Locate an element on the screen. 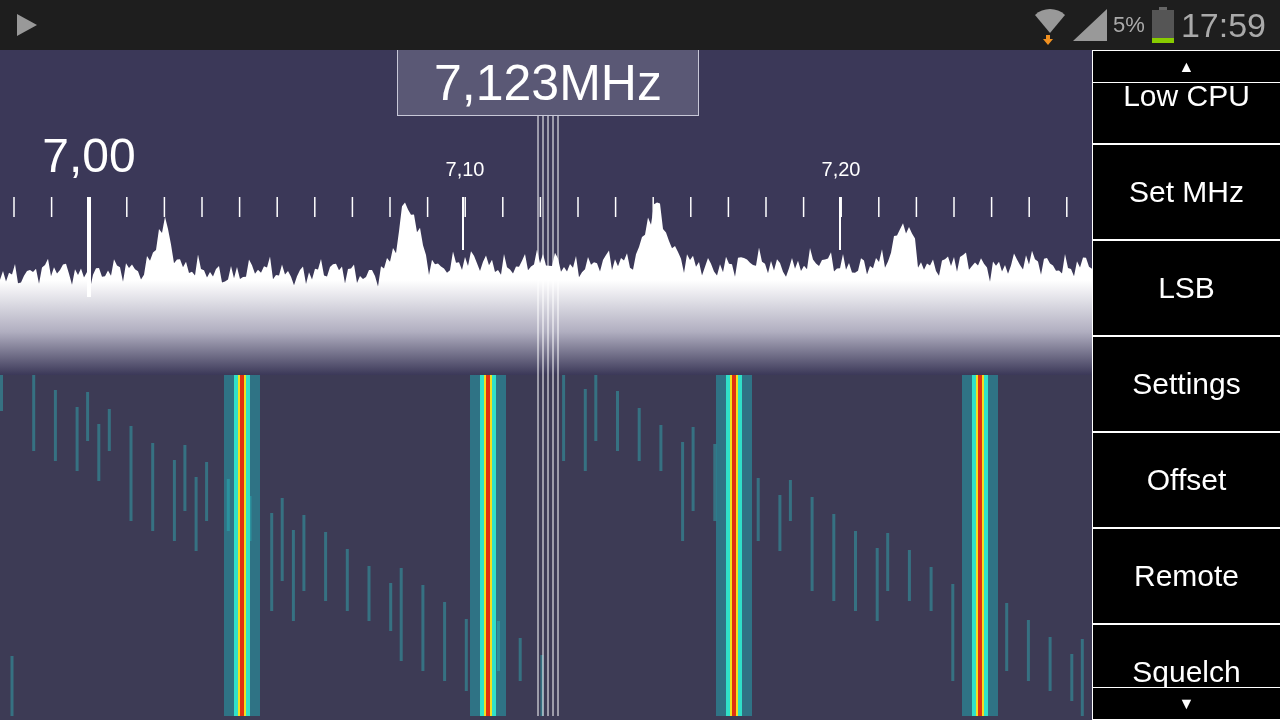 Image resolution: width=1280 pixels, height=720 pixels. clock: 17:59 is located at coordinates (1223, 25).